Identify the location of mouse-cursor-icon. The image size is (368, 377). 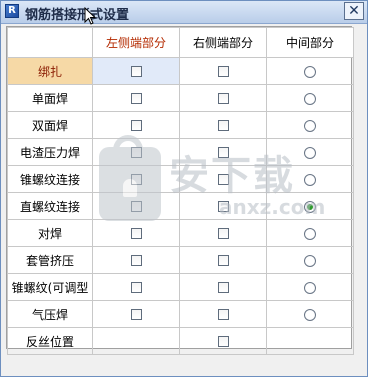
(90, 16).